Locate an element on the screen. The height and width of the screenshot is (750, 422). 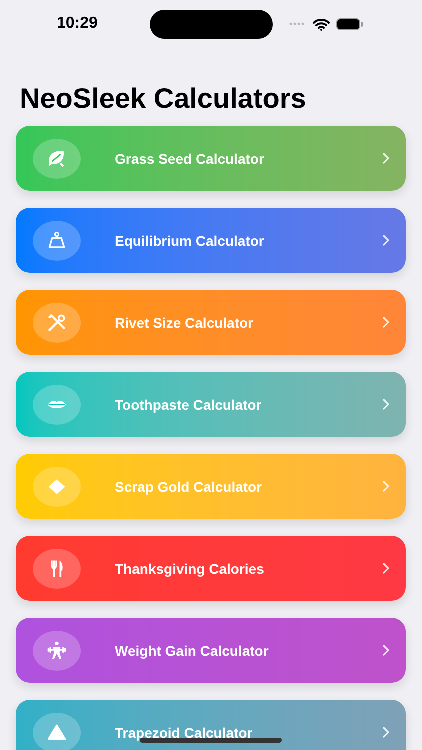
calculator-row: Trapezoid Calculator is located at coordinates (211, 725).